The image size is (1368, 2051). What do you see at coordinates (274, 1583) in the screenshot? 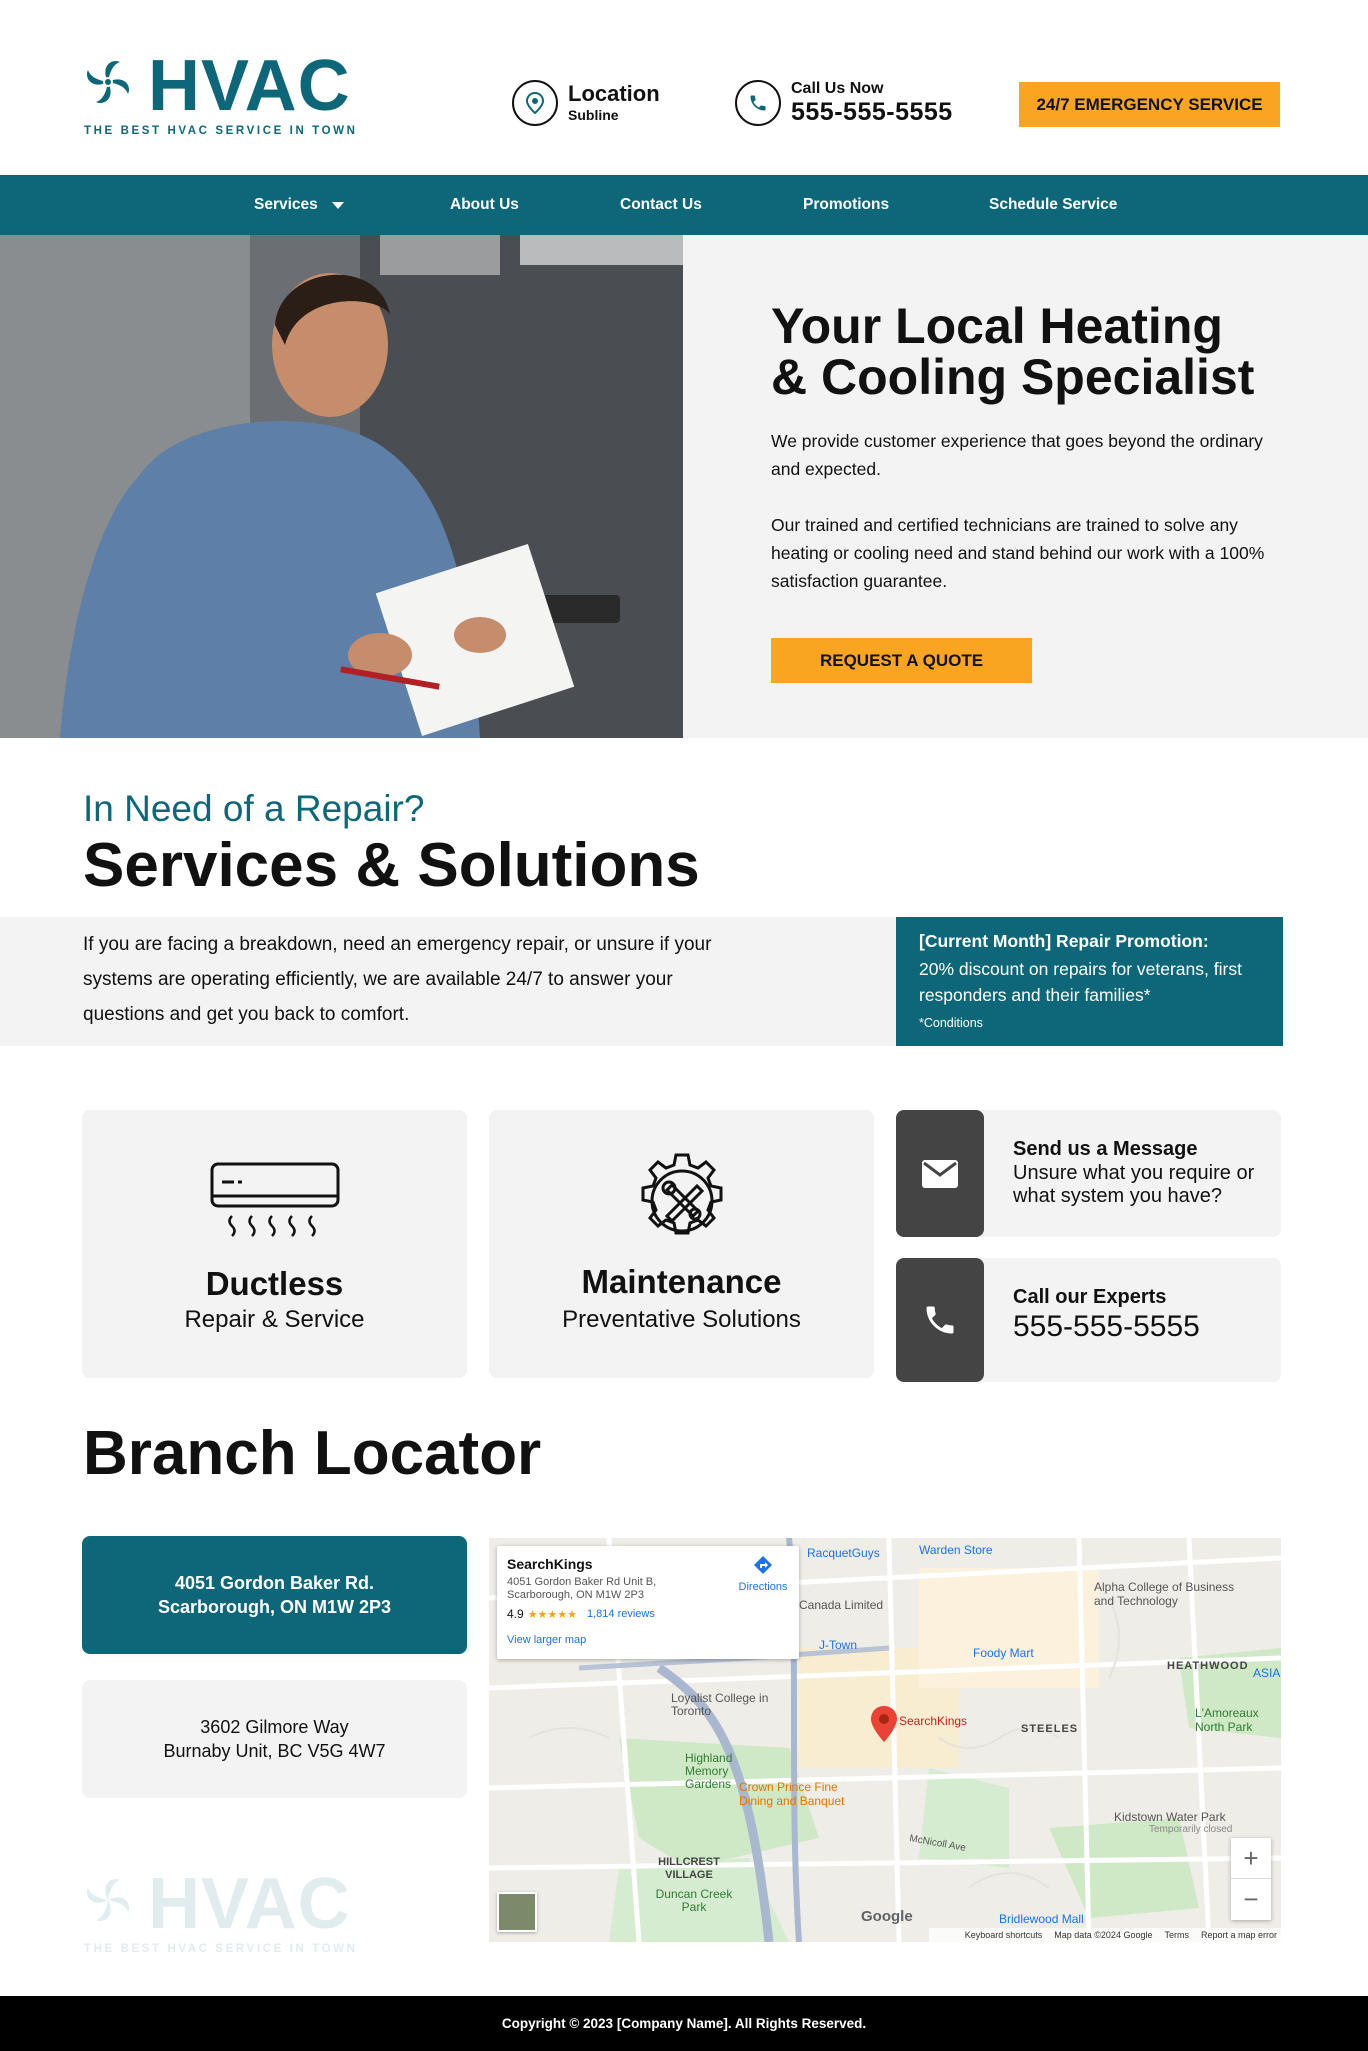
I see `branch-address-line1: 4051 Gordon Baker Rd.` at bounding box center [274, 1583].